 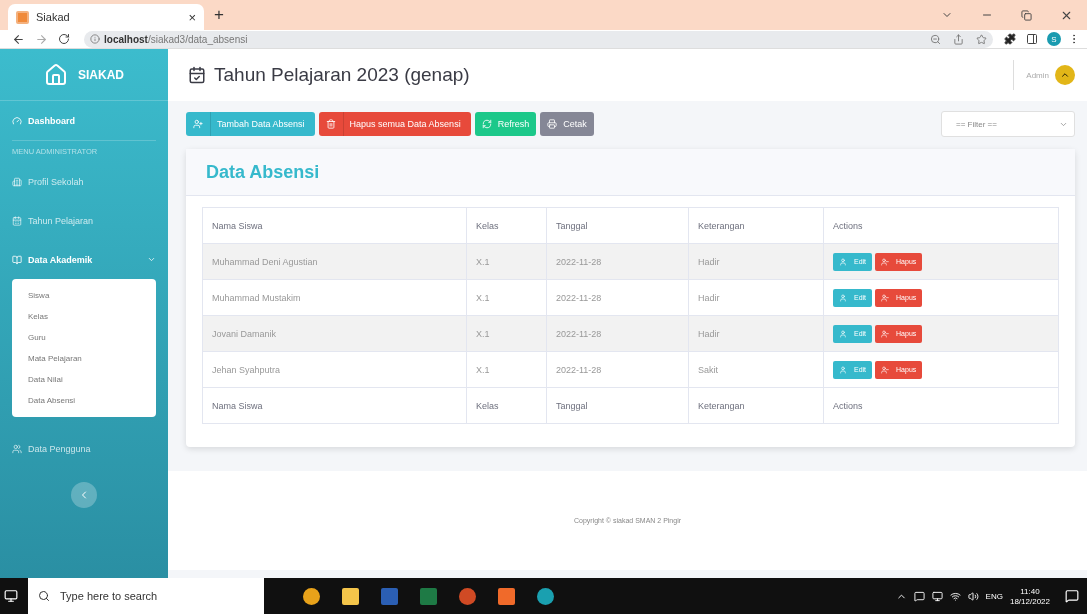 What do you see at coordinates (552, 124) in the screenshot?
I see `print-icon` at bounding box center [552, 124].